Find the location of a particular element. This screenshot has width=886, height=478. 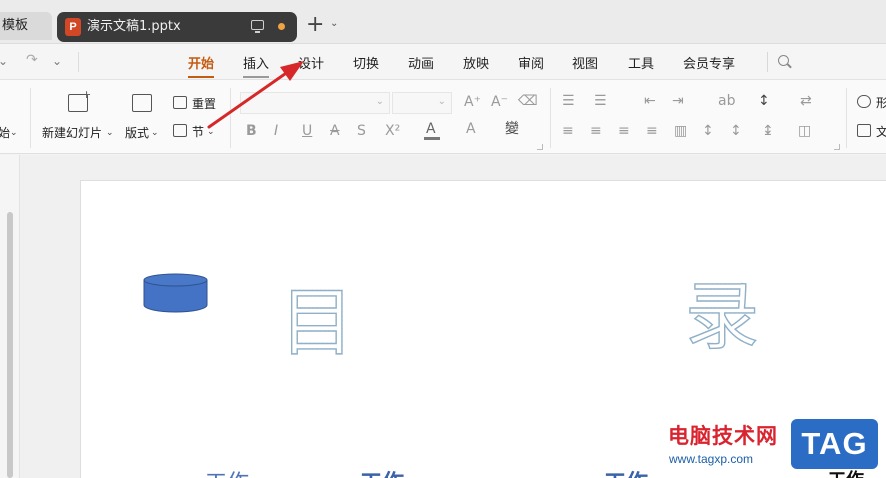

font-dialog-launcher is located at coordinates (540, 147).